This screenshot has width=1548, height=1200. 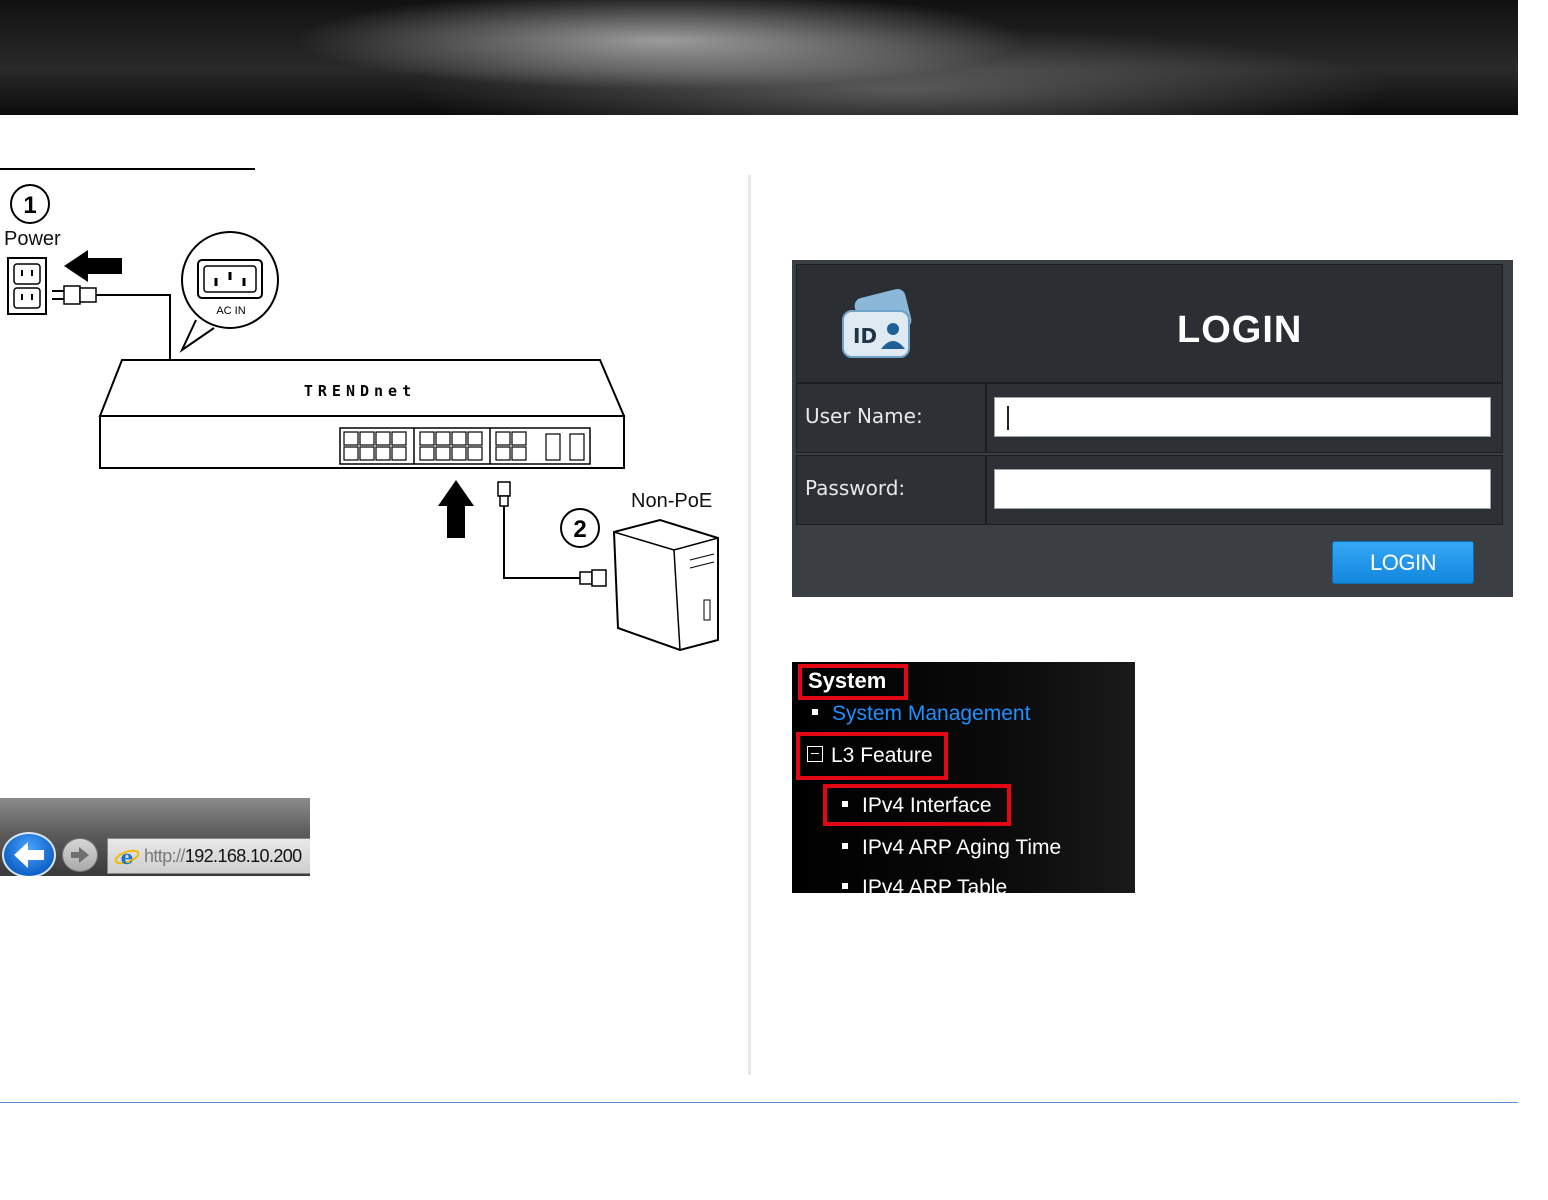 What do you see at coordinates (665, 585) in the screenshot?
I see `computer-tower-icon` at bounding box center [665, 585].